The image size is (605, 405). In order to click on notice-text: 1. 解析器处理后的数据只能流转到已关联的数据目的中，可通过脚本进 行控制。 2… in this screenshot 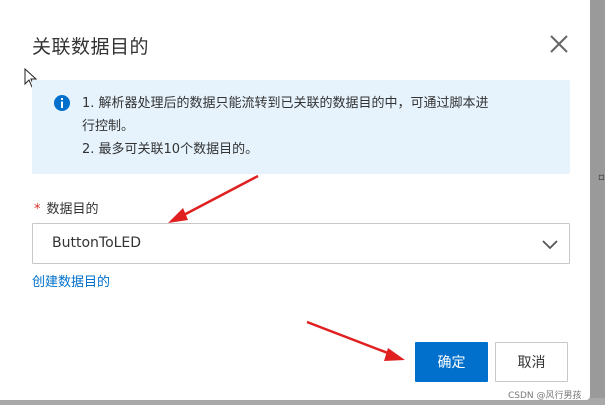, I will do `click(317, 126)`.